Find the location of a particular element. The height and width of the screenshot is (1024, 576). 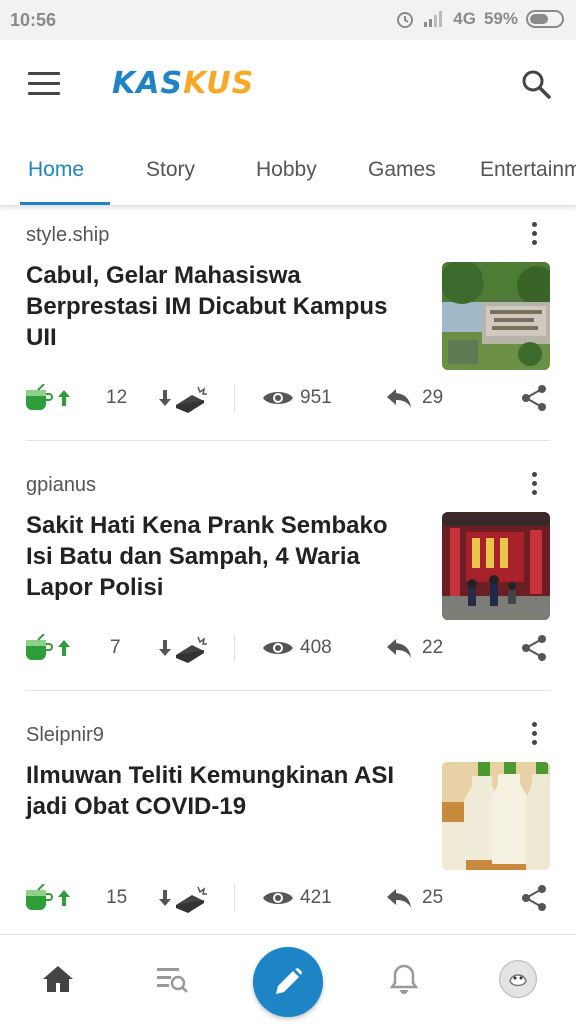

battery-icon is located at coordinates (545, 19).